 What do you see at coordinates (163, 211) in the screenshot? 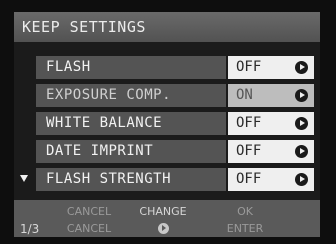
I see `change-guide-label: CHANGE` at bounding box center [163, 211].